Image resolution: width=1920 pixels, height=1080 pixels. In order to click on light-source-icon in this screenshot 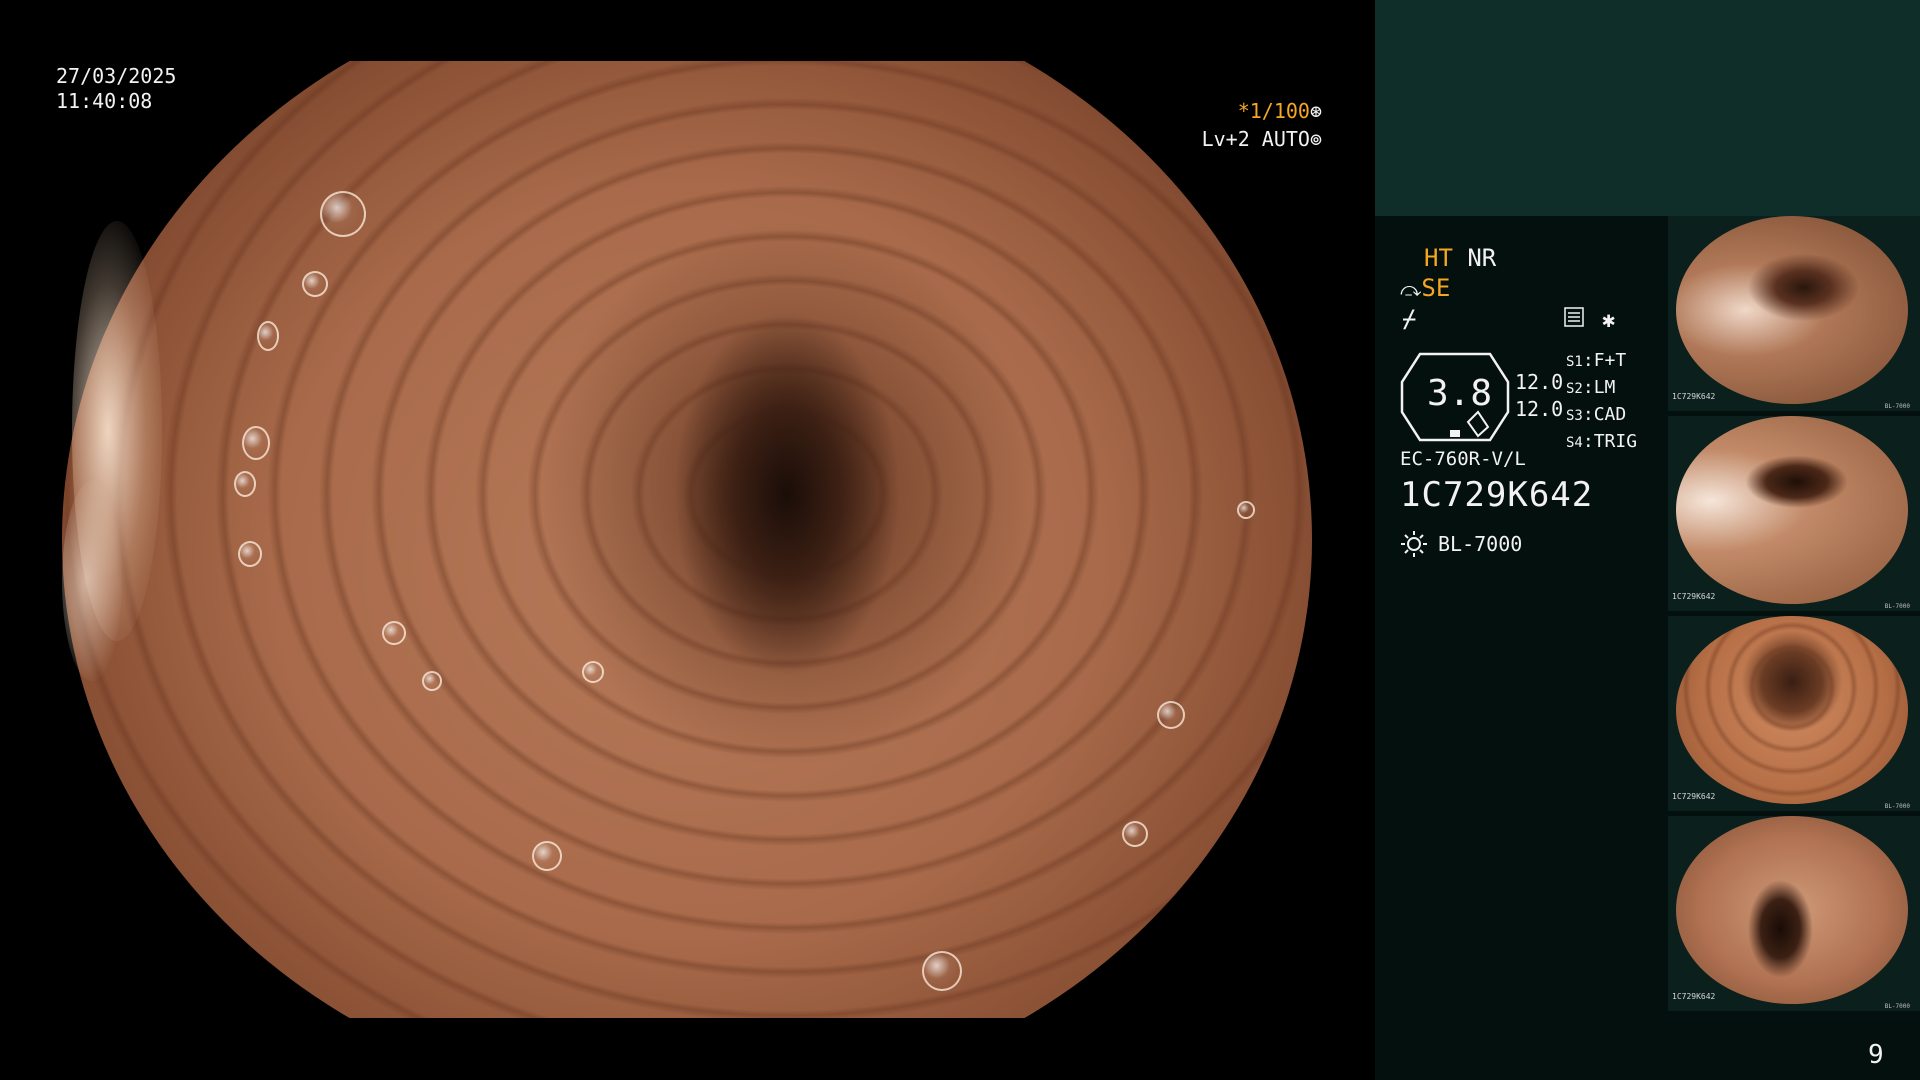, I will do `click(1414, 547)`.